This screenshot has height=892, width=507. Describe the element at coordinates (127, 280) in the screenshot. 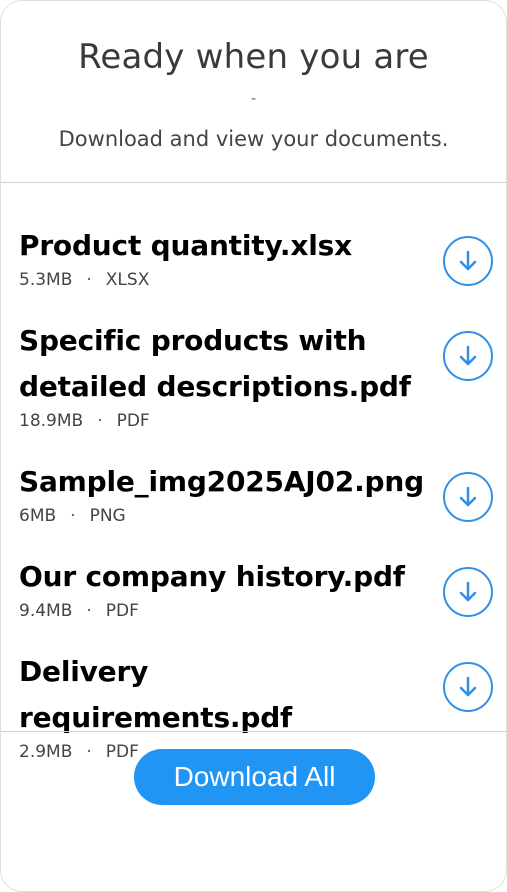

I see `file-type: XLSX` at that location.